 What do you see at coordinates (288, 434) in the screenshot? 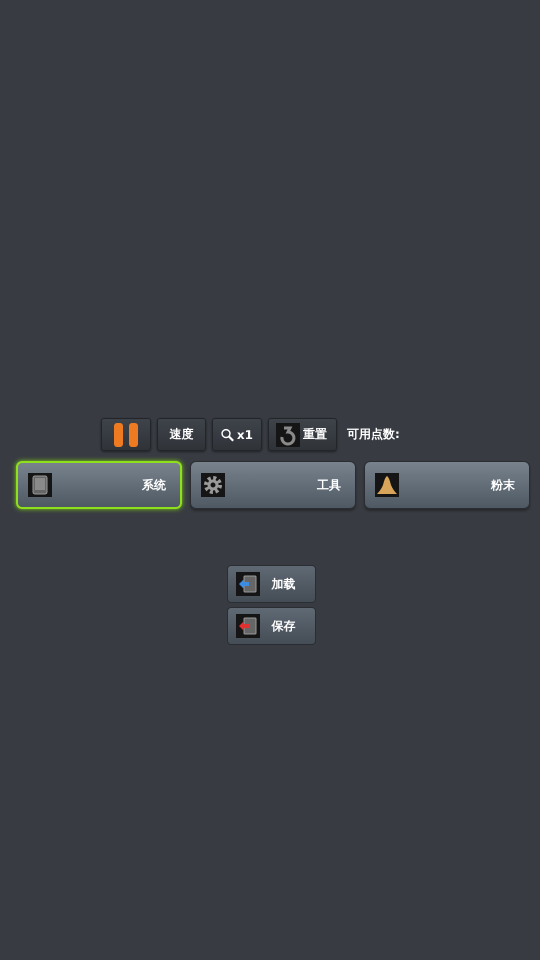
I see `reset-icon` at bounding box center [288, 434].